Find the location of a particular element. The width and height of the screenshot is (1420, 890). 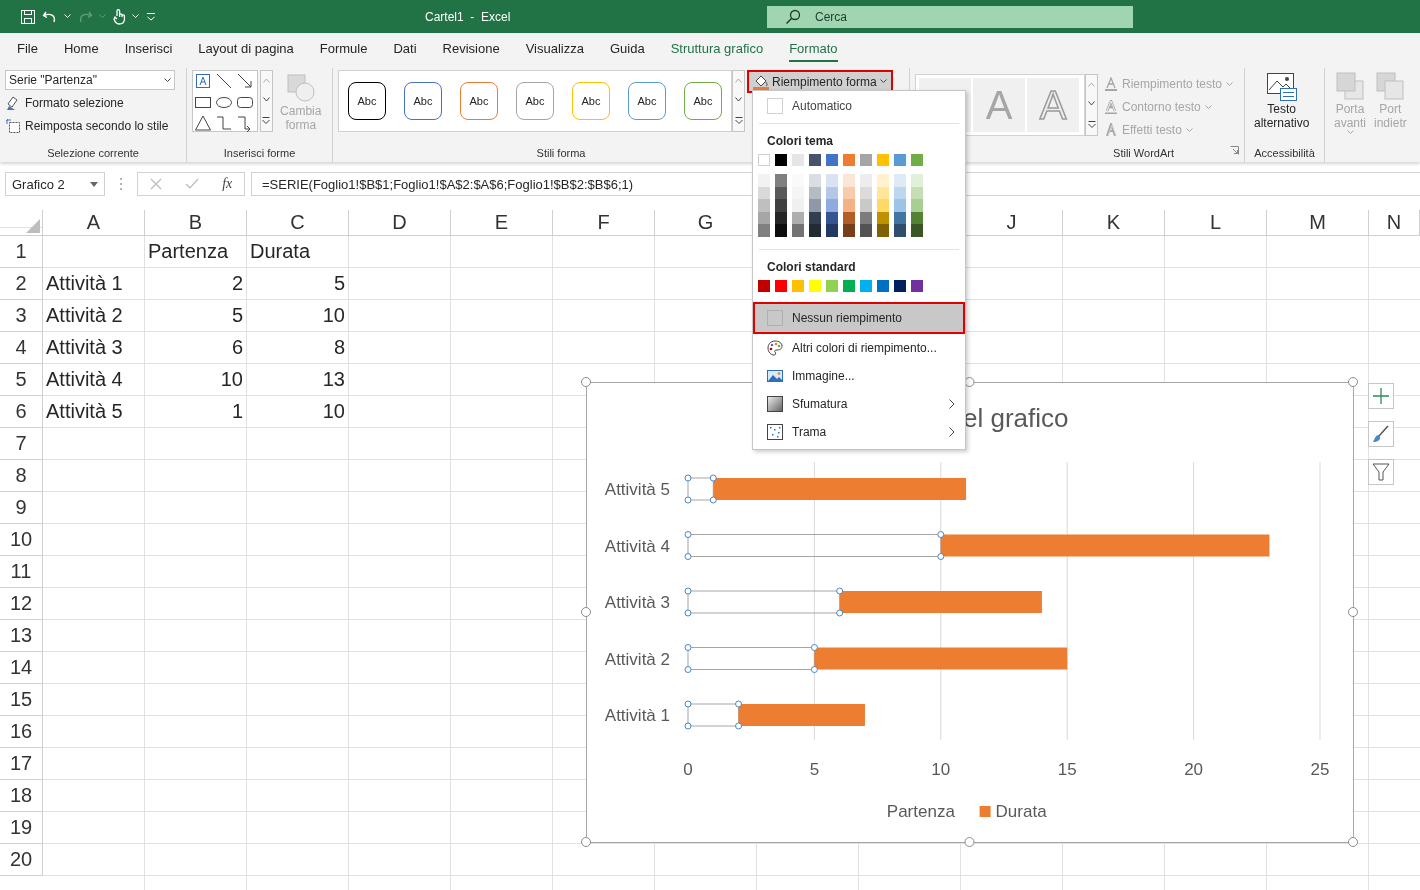

row-header: 2 is located at coordinates (21, 284).